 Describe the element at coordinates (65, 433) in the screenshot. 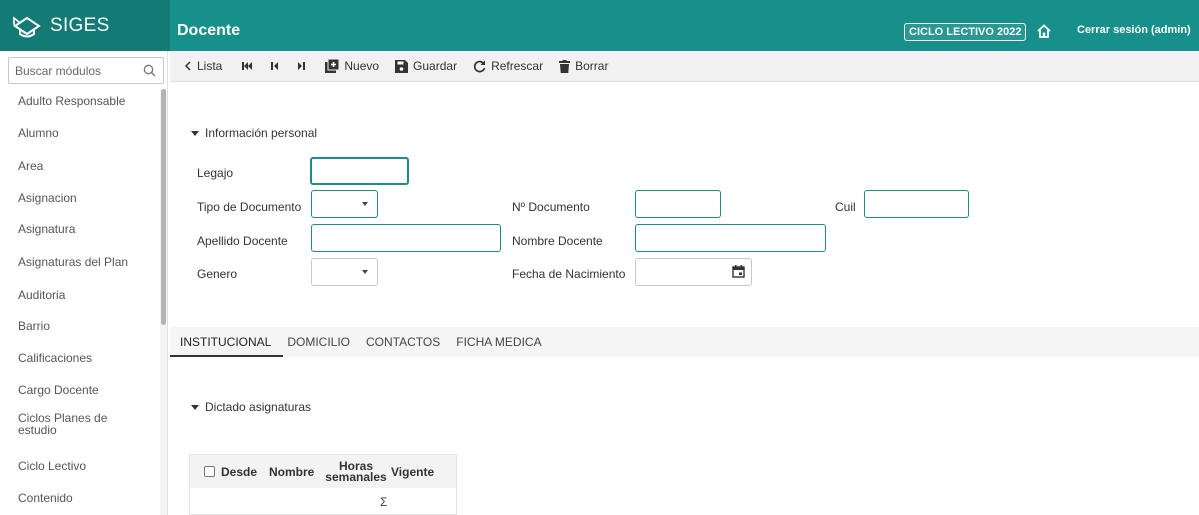

I see `sidebar-item-ciclos-planes-de-estudio: Ciclos Planes de estudio` at that location.